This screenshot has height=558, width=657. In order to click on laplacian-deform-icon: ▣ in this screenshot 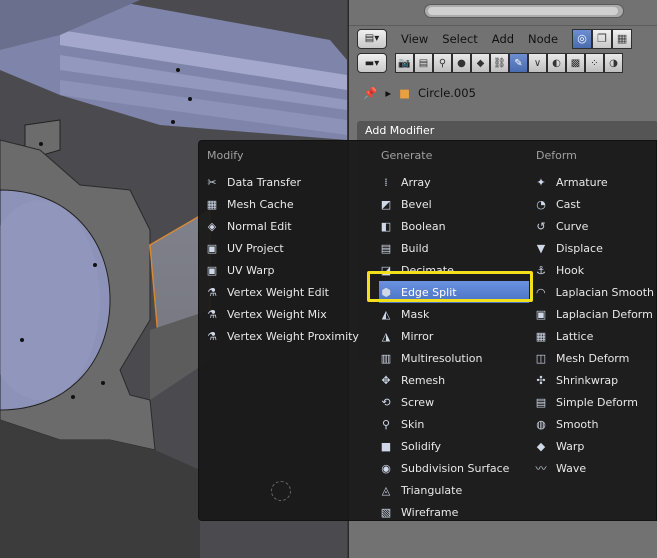, I will do `click(541, 314)`.